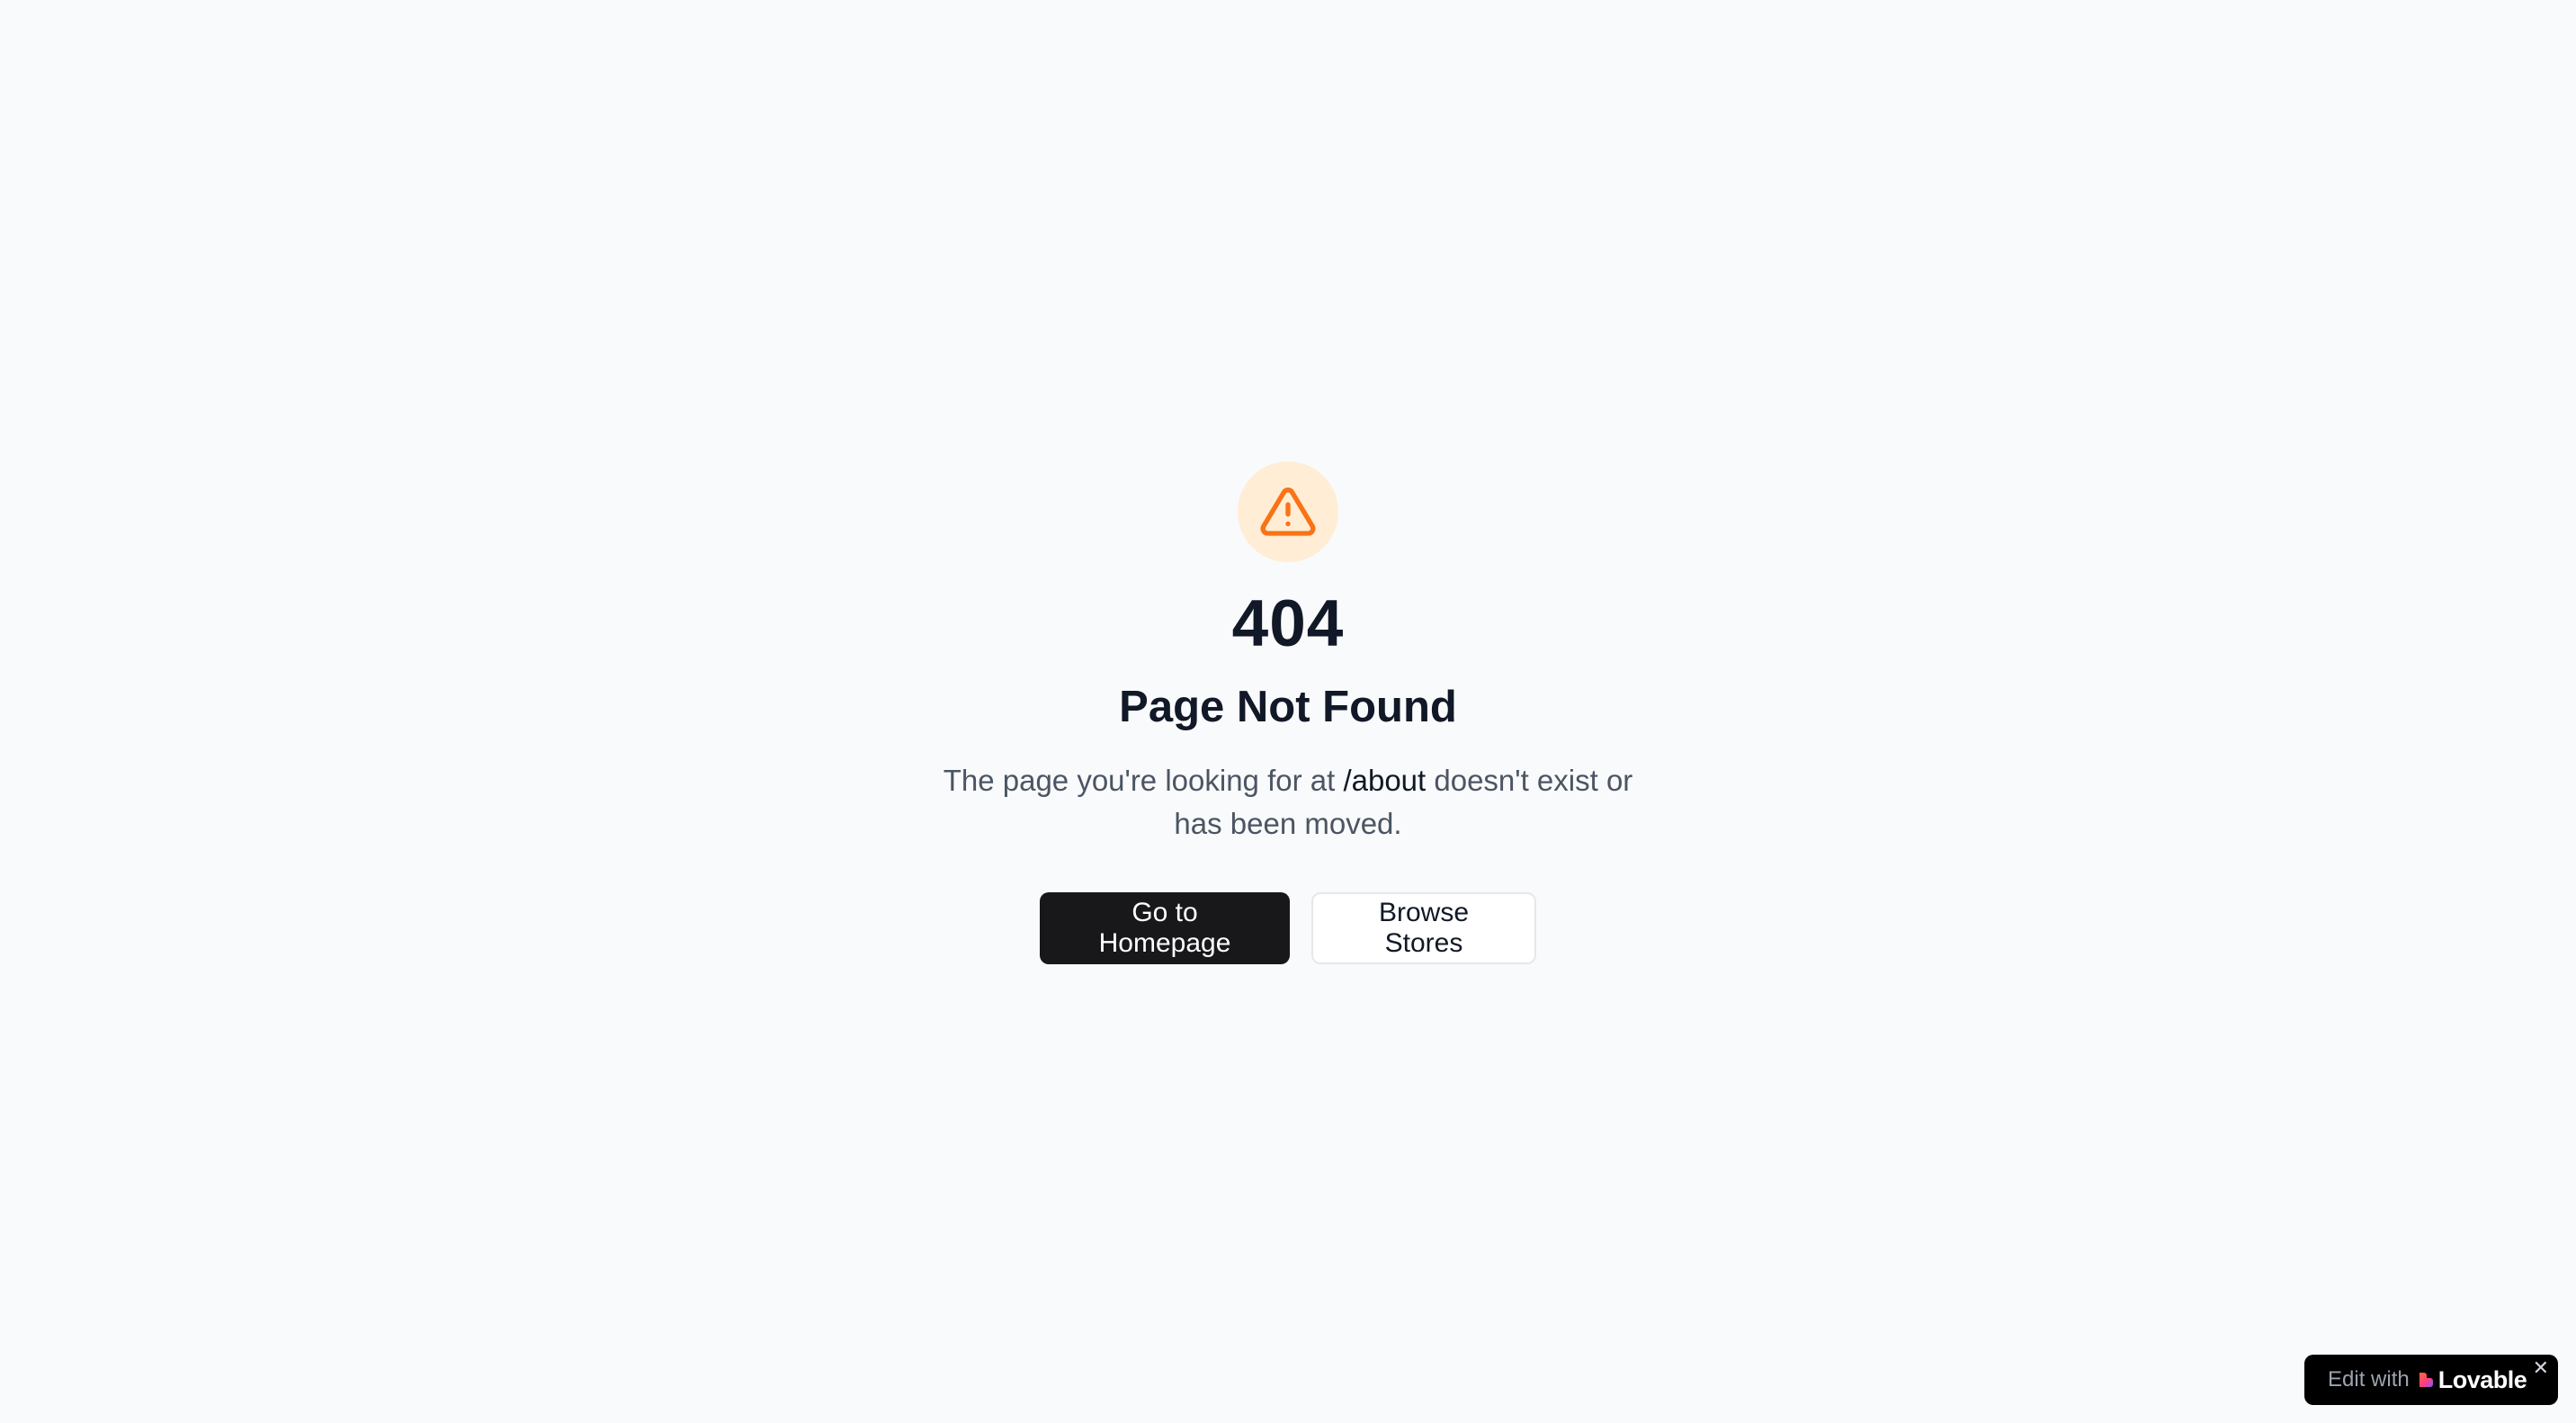 The height and width of the screenshot is (1423, 2576). Describe the element at coordinates (1288, 707) in the screenshot. I see `page-title: Page Not Found` at that location.